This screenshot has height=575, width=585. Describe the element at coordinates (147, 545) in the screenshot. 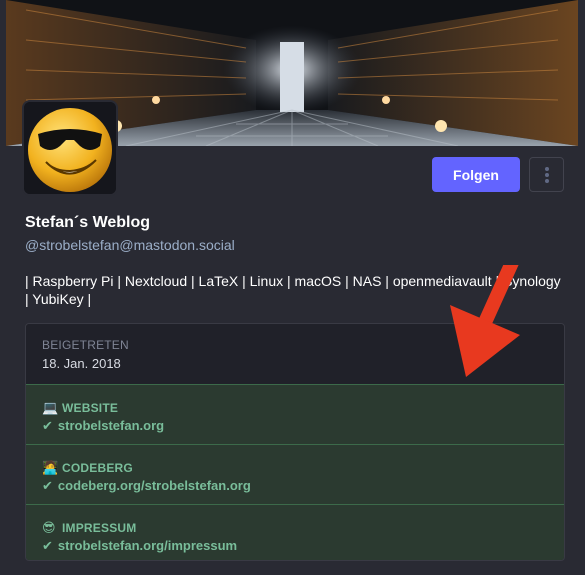

I see `field-value-text: strobelstefan.org/impressum` at that location.